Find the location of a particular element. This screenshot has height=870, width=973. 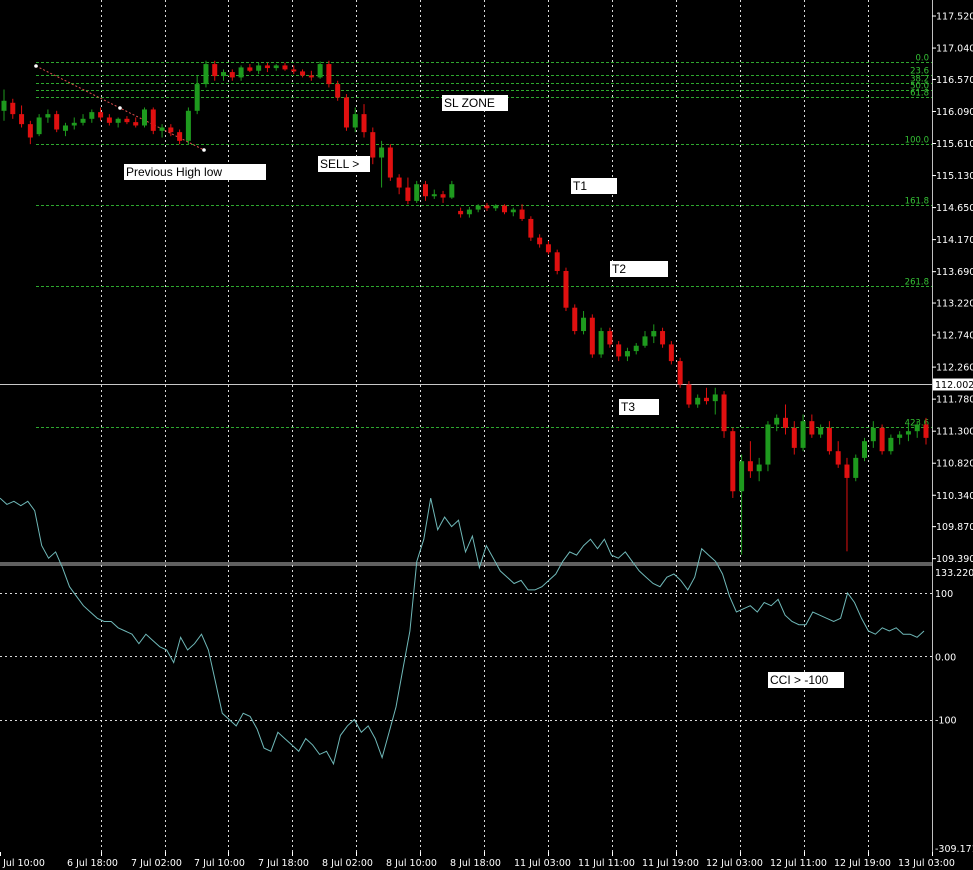

price-axis-label: 112.260 is located at coordinates (954, 368).